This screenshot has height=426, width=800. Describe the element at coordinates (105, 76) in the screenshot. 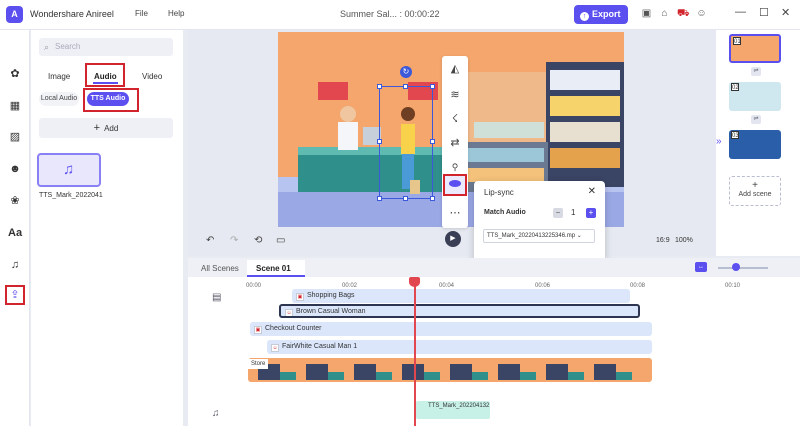

I see `tab-audio: Audio` at that location.